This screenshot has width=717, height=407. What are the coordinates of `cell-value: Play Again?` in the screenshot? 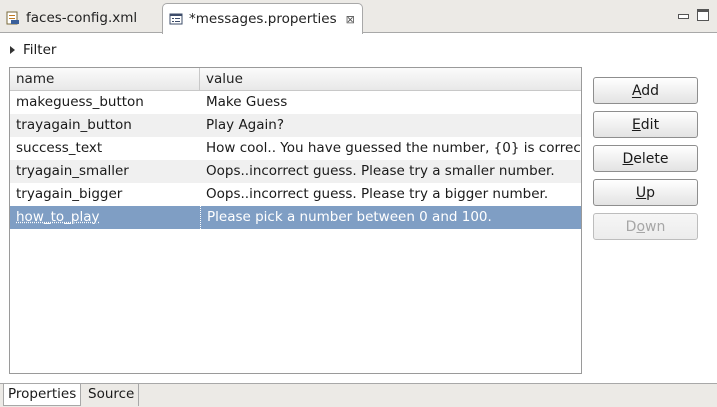 It's located at (245, 125).